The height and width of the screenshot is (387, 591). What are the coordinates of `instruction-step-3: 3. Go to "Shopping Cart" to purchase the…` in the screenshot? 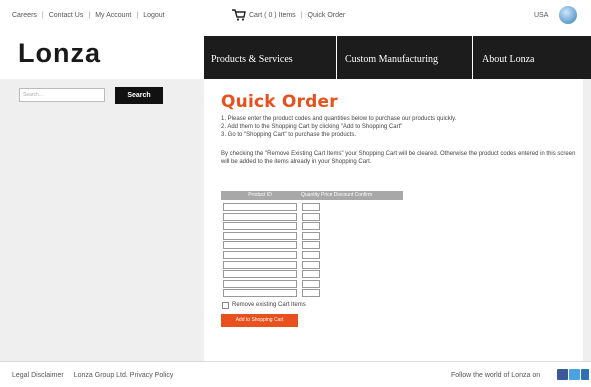 It's located at (289, 135).